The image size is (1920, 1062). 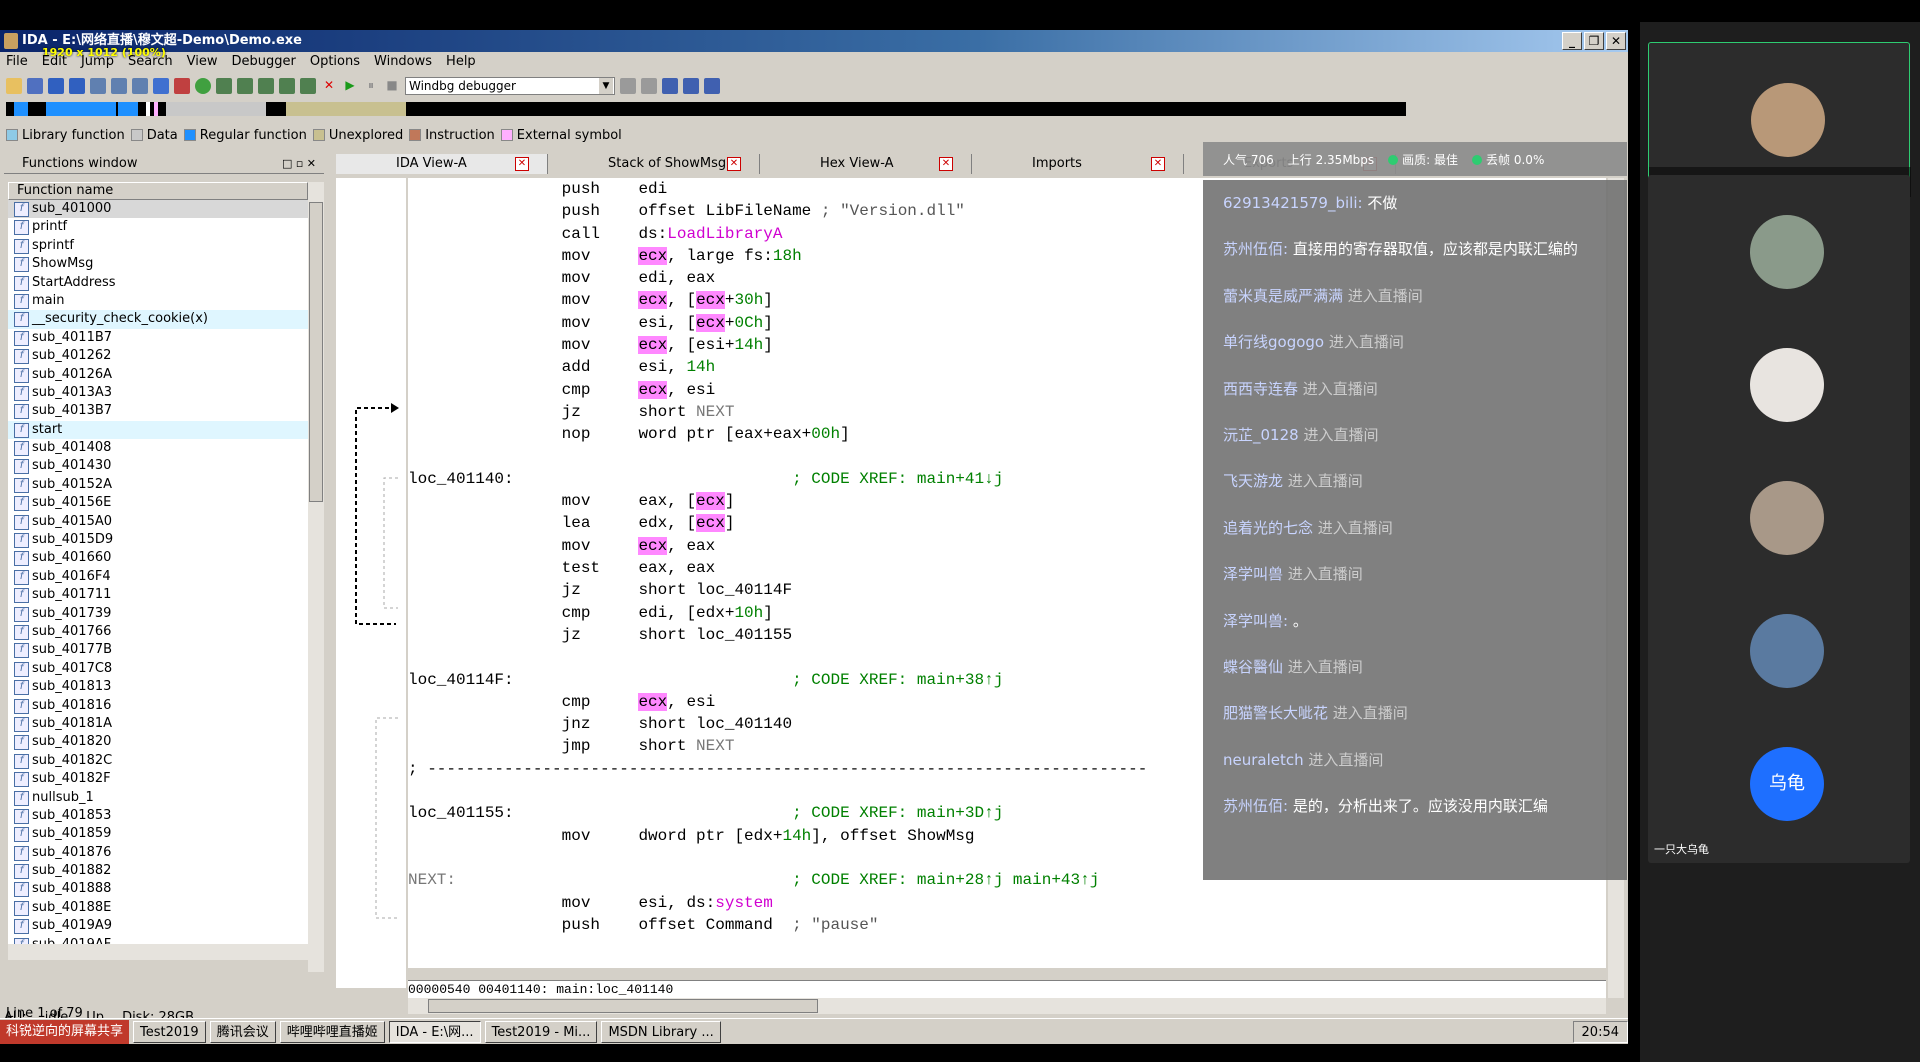 What do you see at coordinates (245, 86) in the screenshot?
I see `enum-icon` at bounding box center [245, 86].